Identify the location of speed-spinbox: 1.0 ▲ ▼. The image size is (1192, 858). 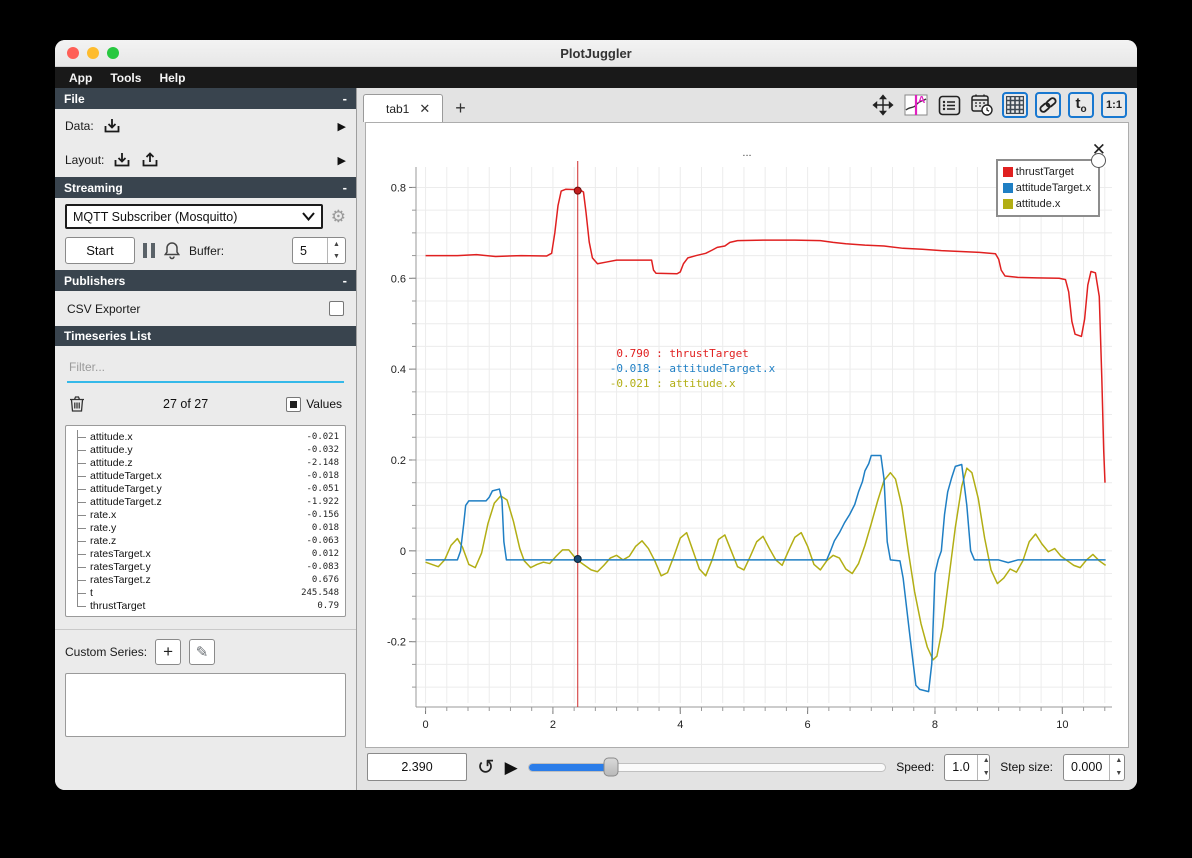
(967, 767).